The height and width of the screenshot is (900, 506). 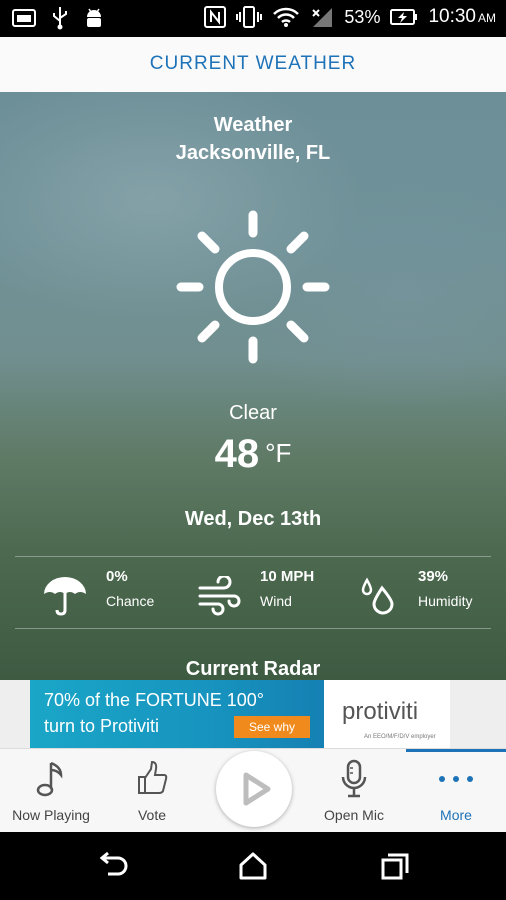 I want to click on stat-humidity-label: Humidity, so click(x=445, y=601).